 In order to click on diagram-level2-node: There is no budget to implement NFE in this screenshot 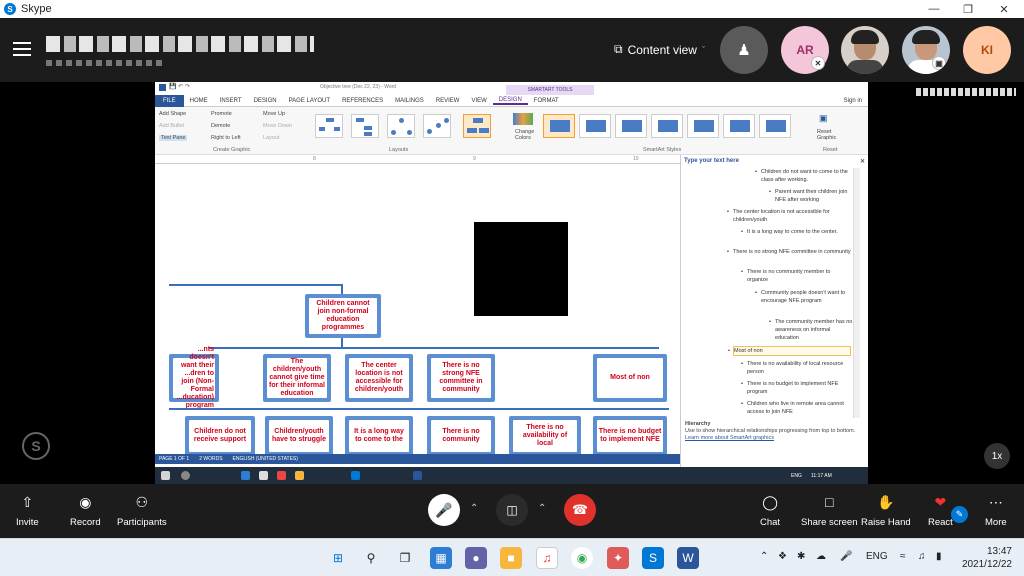, I will do `click(630, 436)`.